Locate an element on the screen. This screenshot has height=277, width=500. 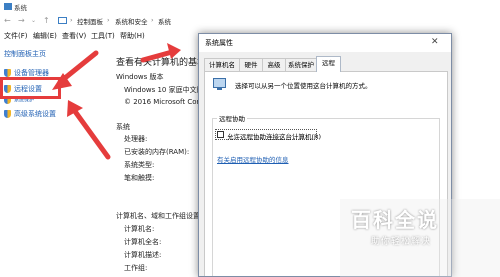
arrow-up-to-sidebar is located at coordinates (89, 130).